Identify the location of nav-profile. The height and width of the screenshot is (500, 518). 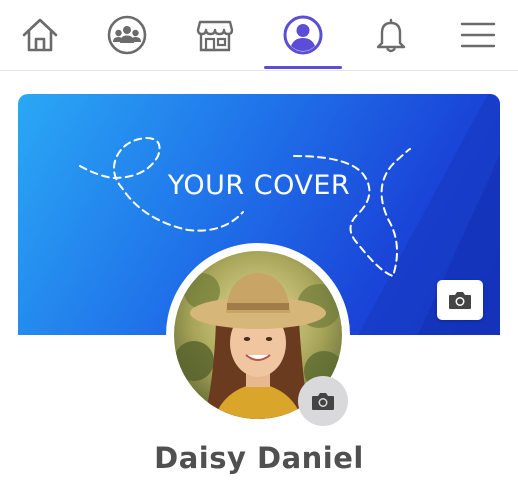
(303, 35).